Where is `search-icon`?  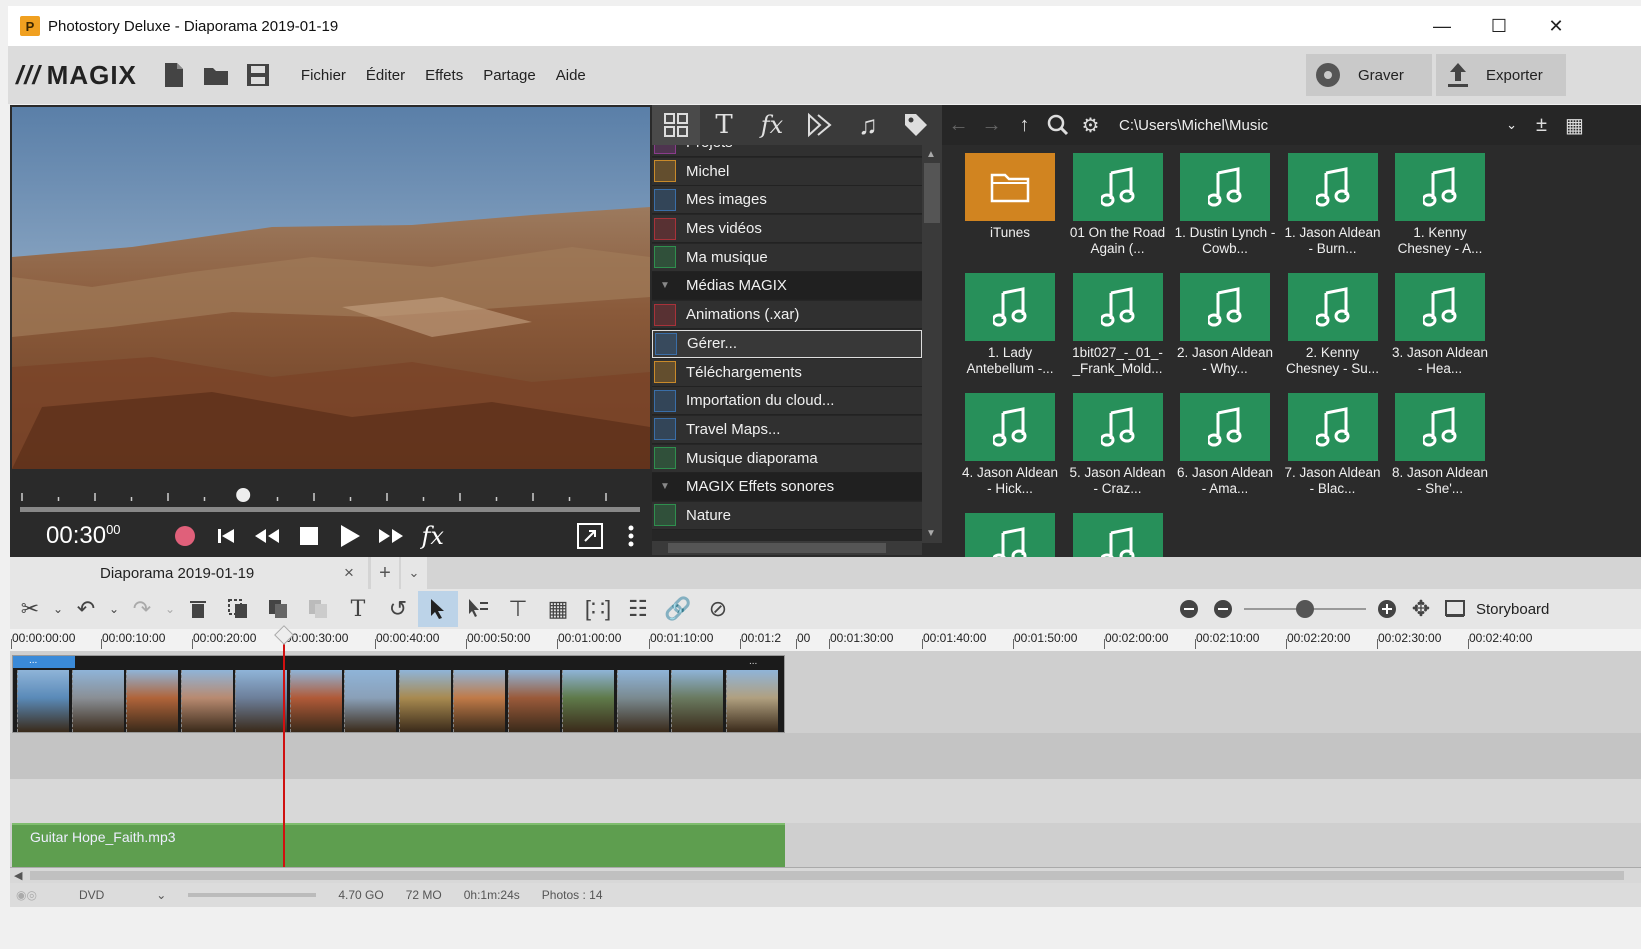
search-icon is located at coordinates (1057, 125).